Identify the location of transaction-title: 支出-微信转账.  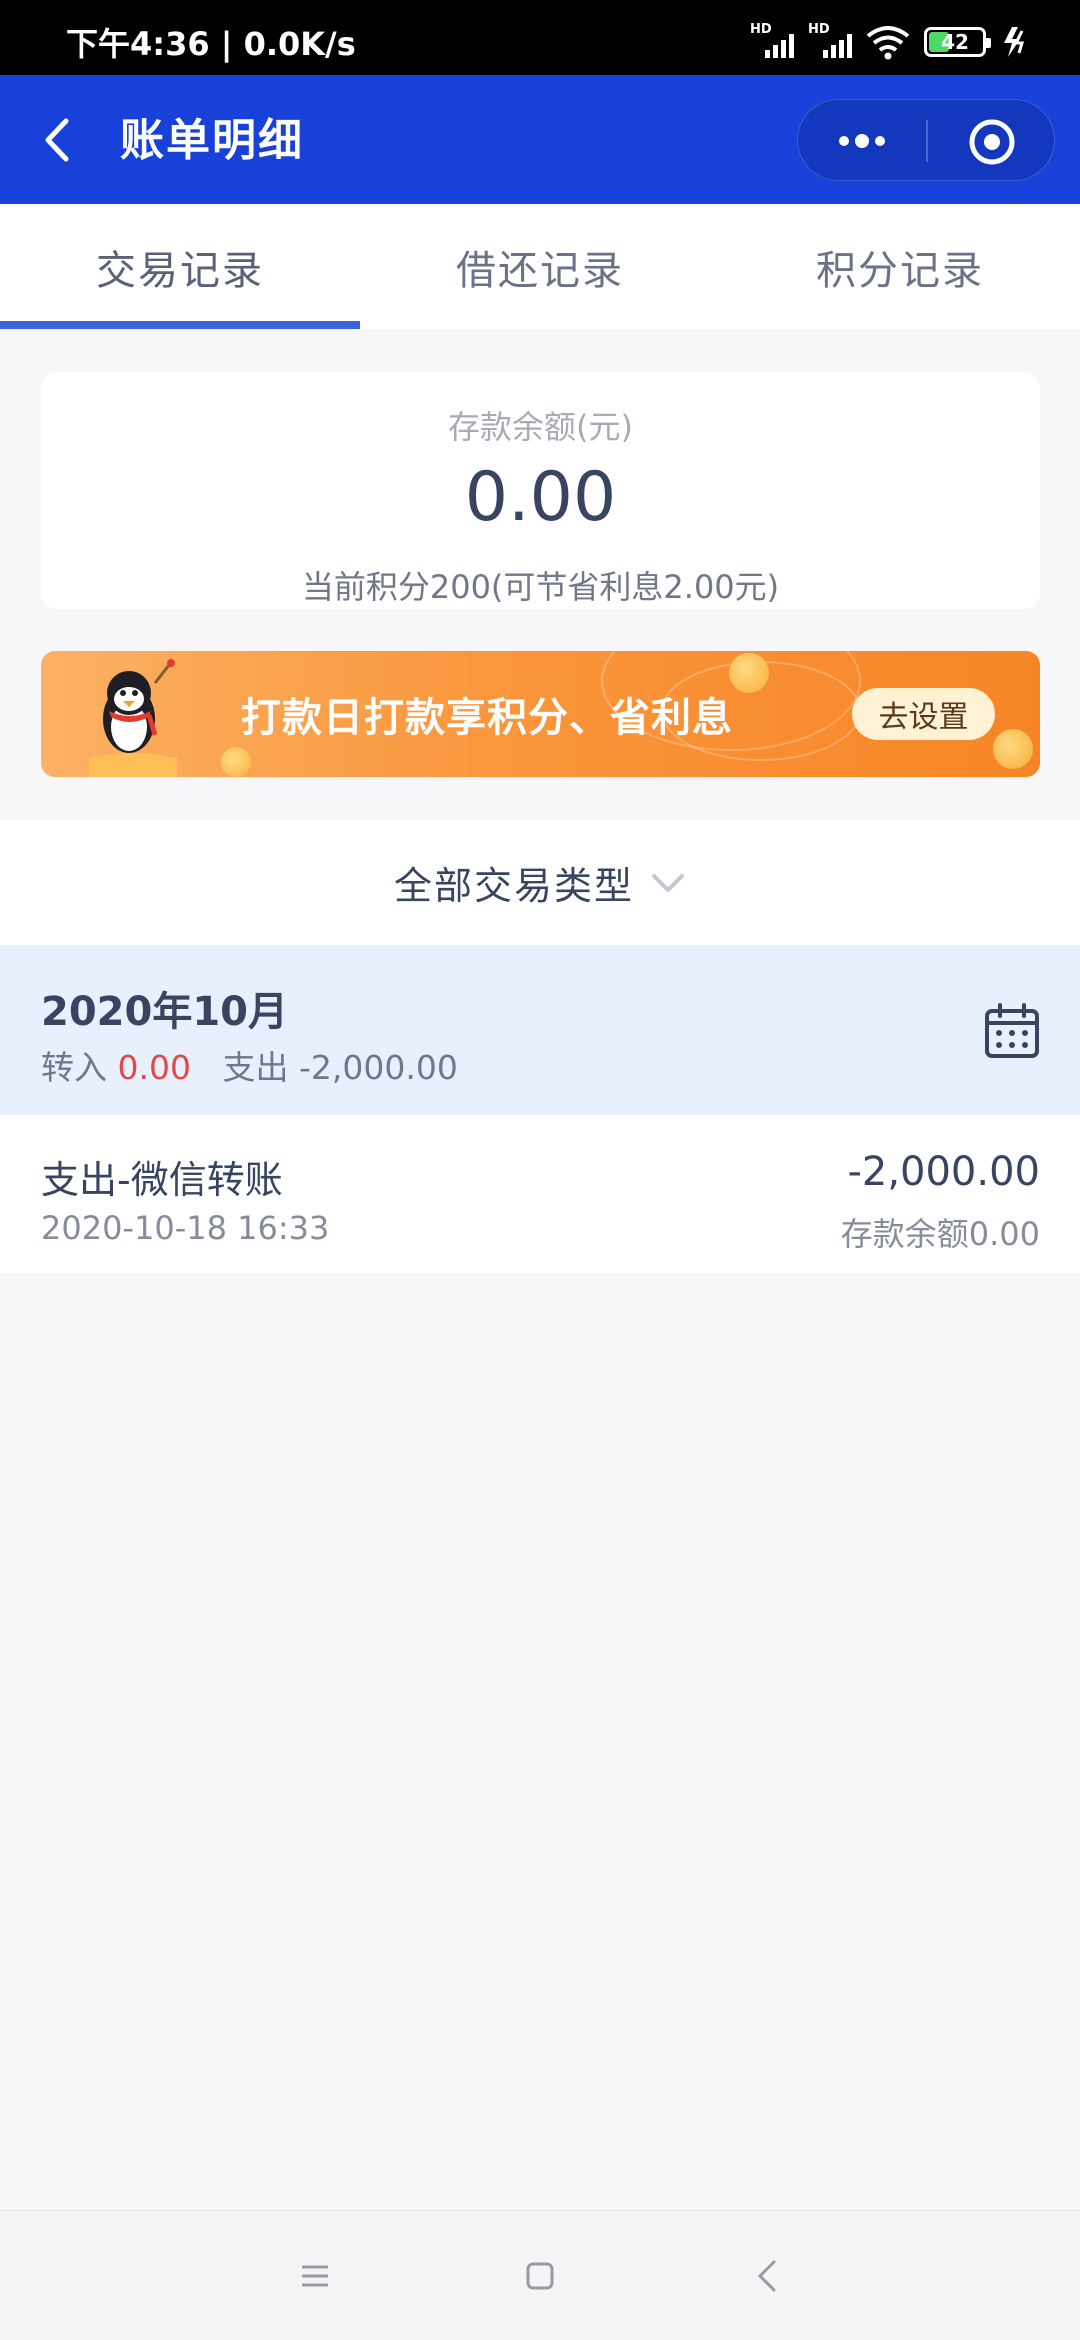
(162, 1180).